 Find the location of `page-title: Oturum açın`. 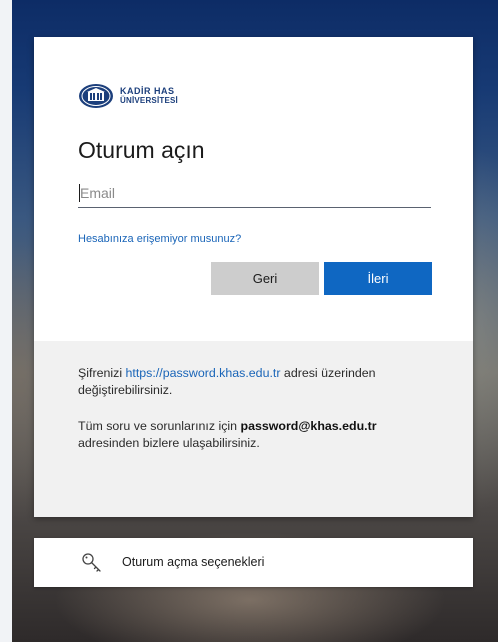

page-title: Oturum açın is located at coordinates (141, 150).